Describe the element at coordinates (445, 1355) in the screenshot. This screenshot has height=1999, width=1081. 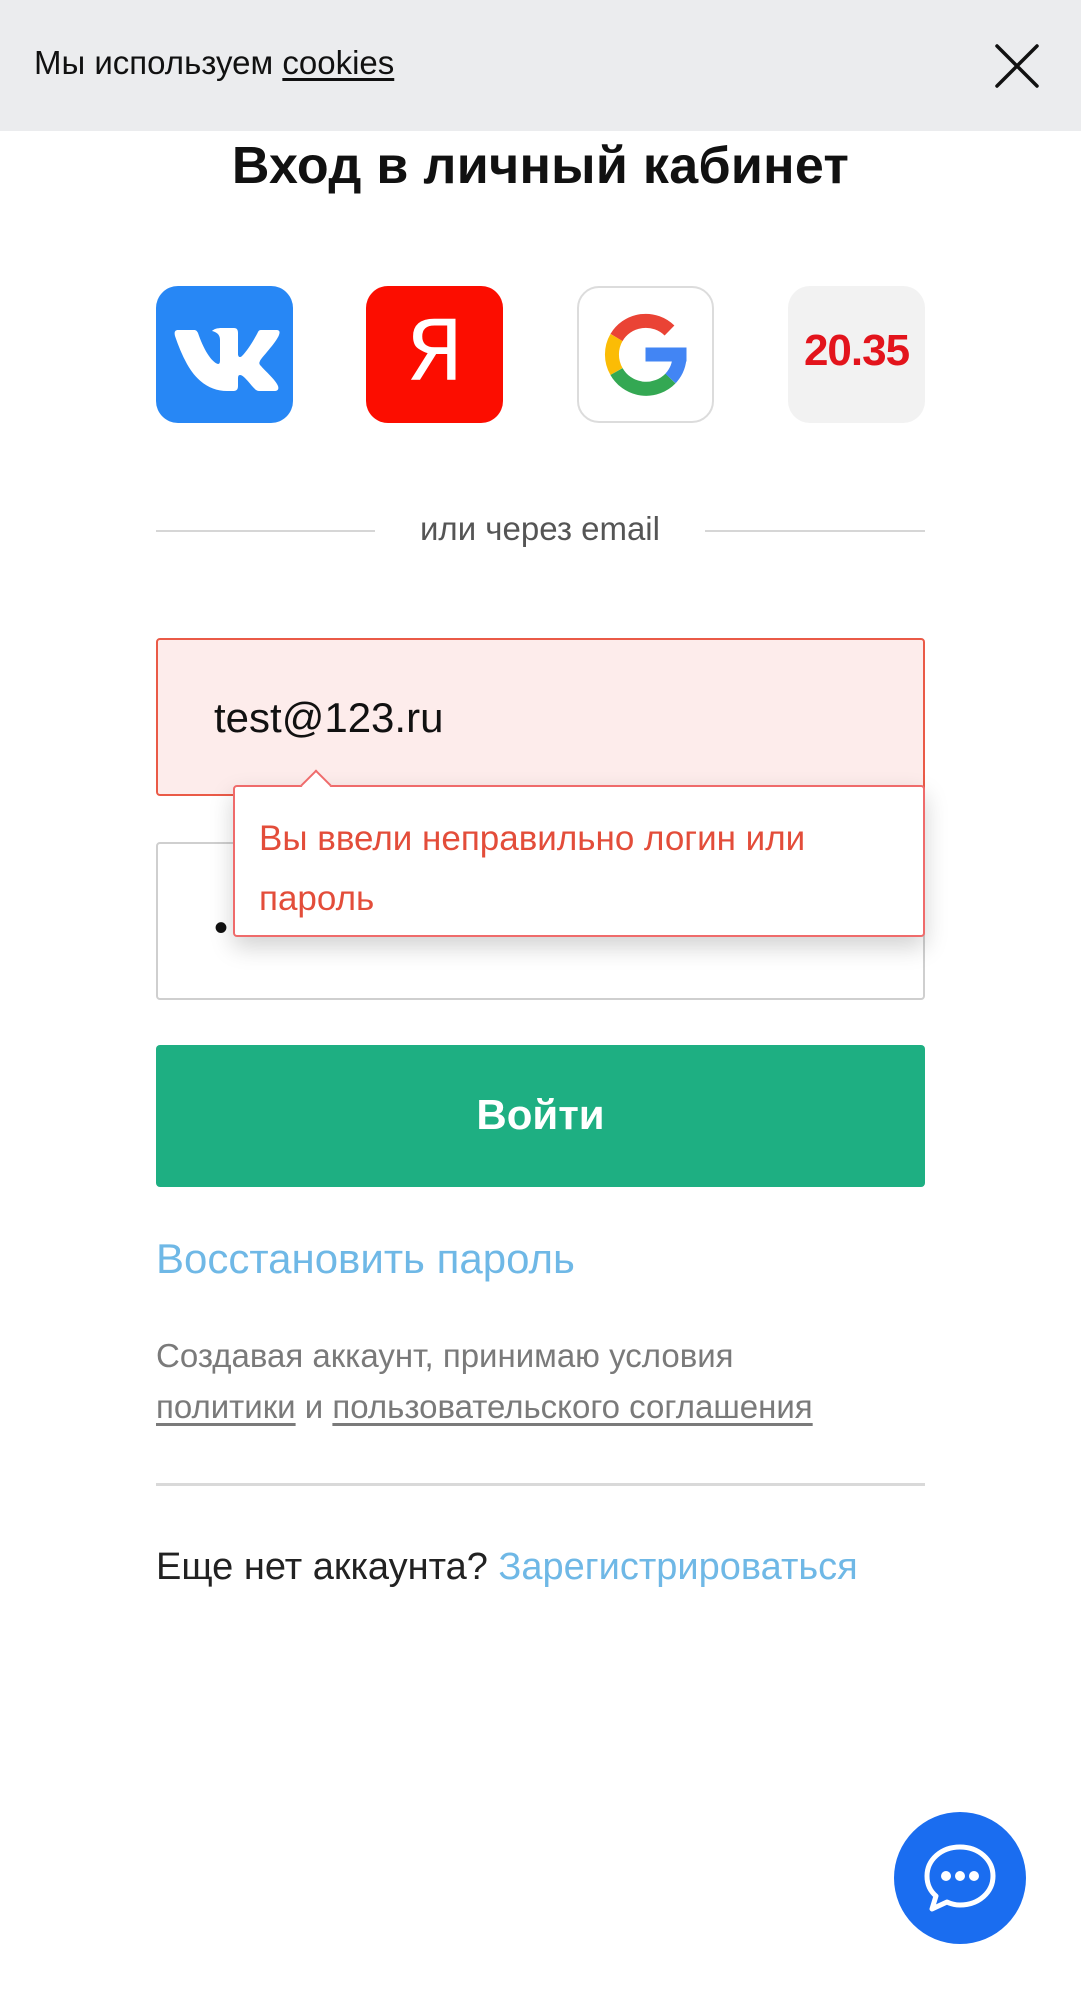
I see `terms-prefix: Создавая аккаунт, принимаю условия` at that location.